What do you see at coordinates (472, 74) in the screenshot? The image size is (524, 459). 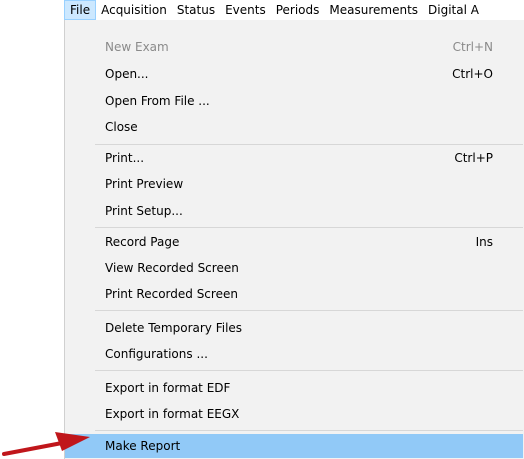 I see `menu-item-shortcut: Ctrl+O` at bounding box center [472, 74].